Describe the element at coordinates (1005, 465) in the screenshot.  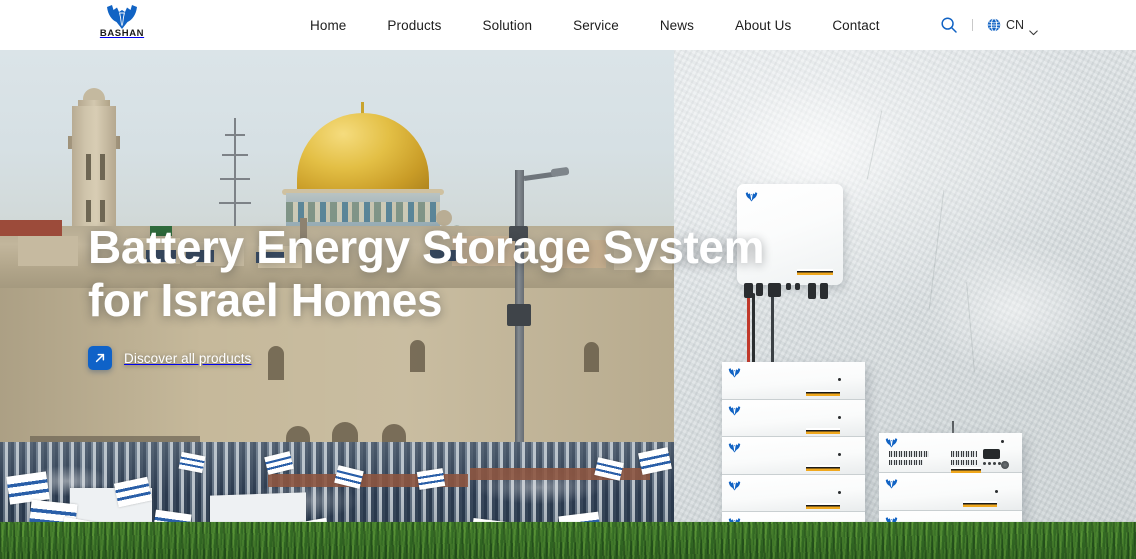
I see `rotary-knob` at that location.